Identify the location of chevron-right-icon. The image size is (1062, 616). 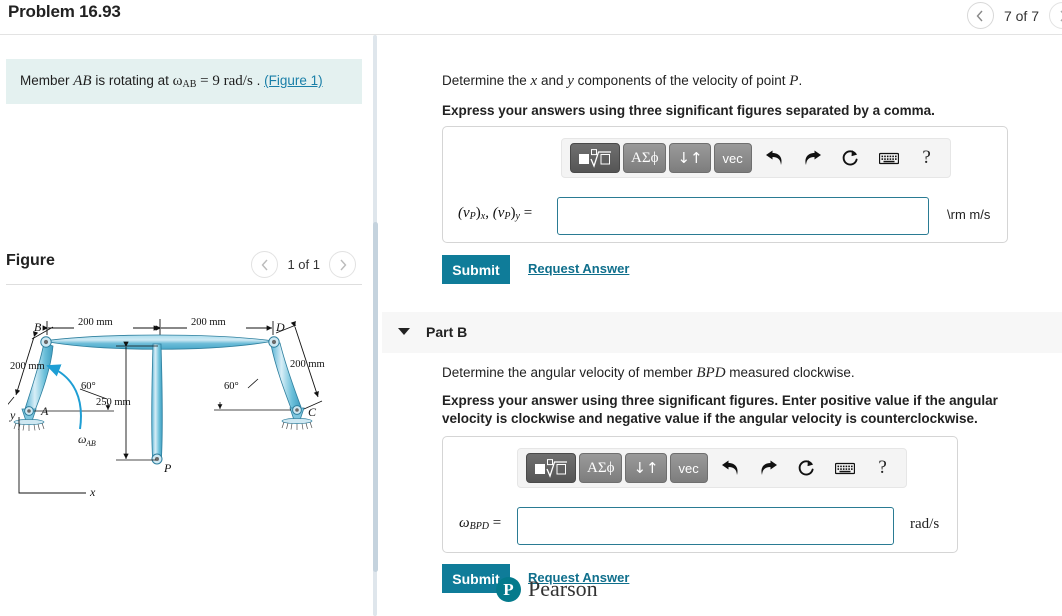
(342, 264).